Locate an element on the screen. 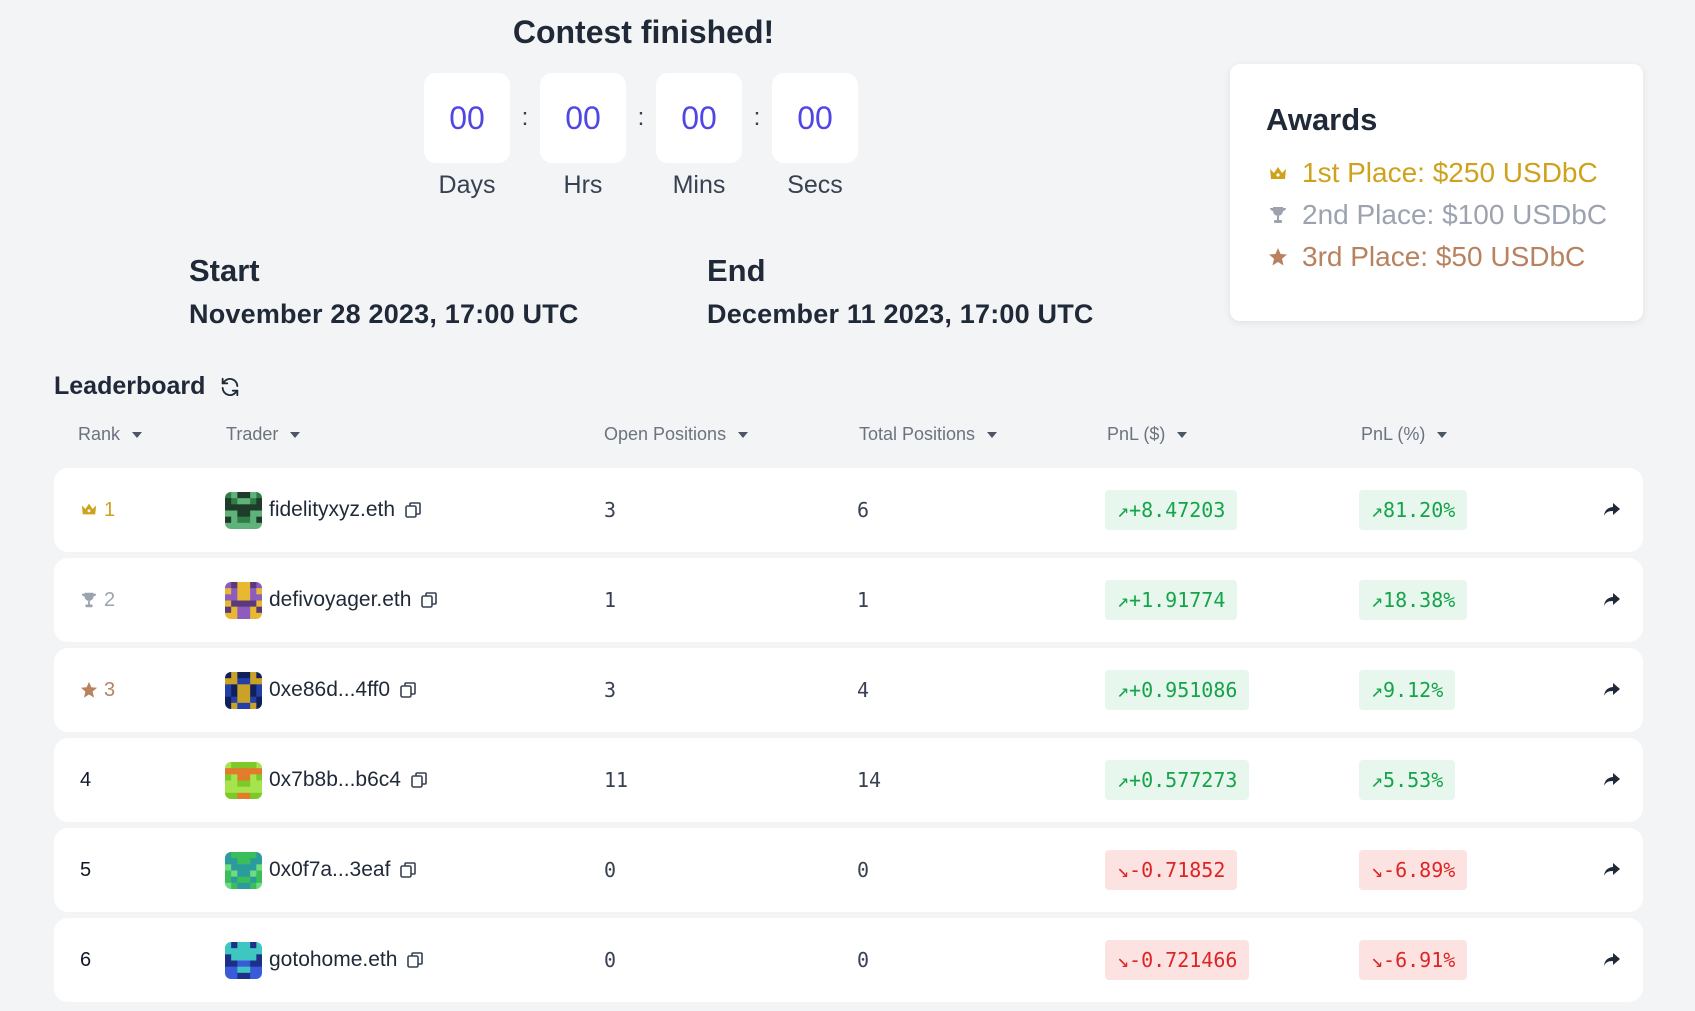 This screenshot has height=1011, width=1695. pnl-percent-badge: ↘-6.89% is located at coordinates (1413, 870).